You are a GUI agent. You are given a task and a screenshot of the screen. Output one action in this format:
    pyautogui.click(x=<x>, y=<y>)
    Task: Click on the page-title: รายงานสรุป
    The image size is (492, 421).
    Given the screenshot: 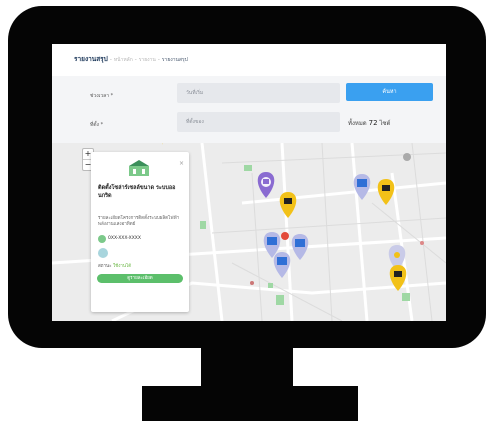 What is the action you would take?
    pyautogui.click(x=91, y=59)
    